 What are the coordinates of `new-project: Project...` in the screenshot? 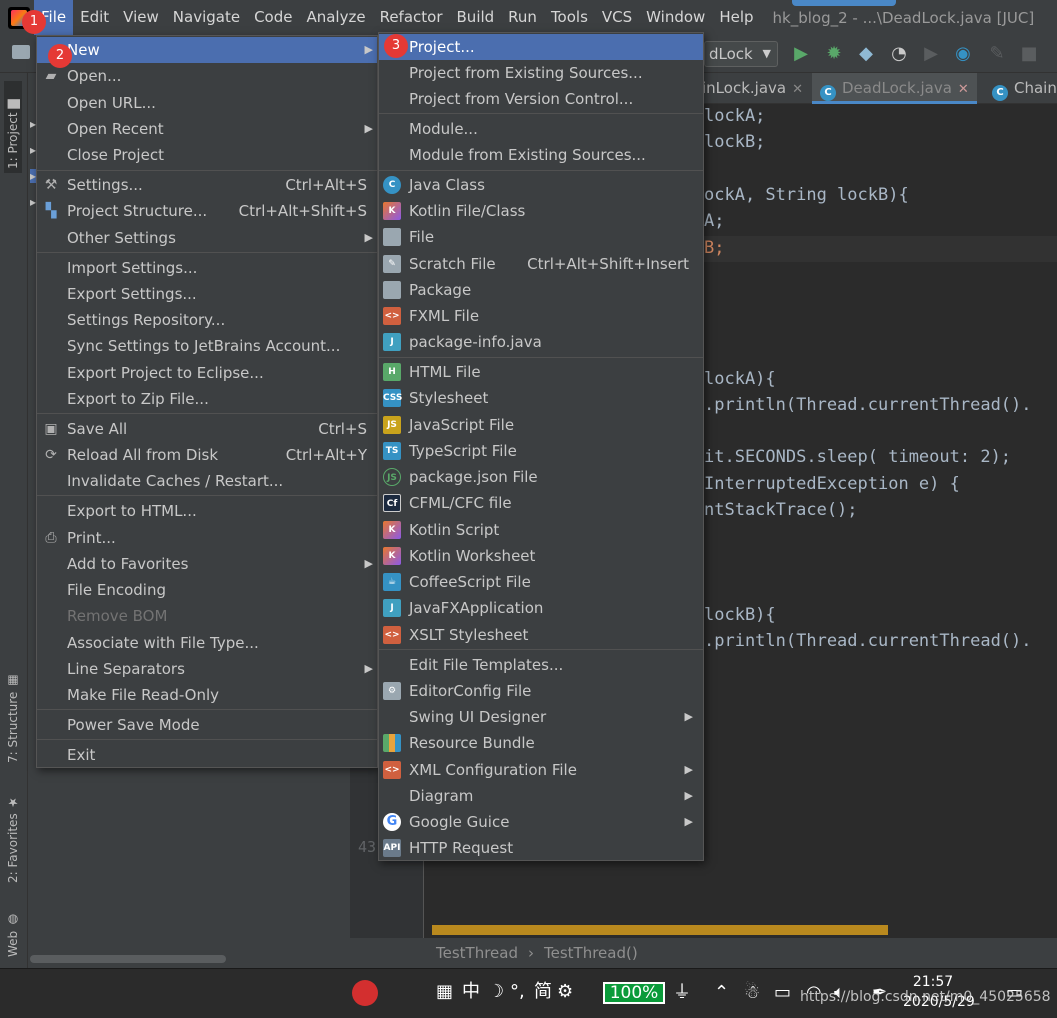 It's located at (541, 47).